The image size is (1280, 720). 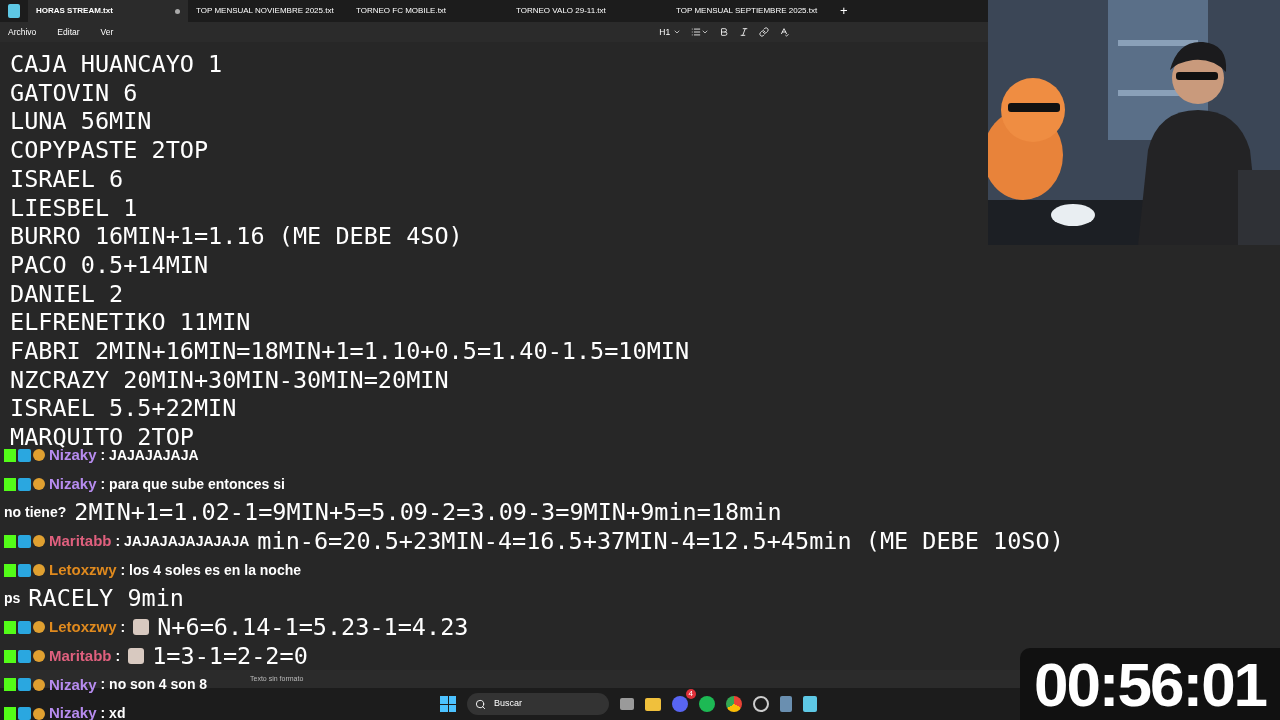 I want to click on text-line: ISRAEL 5.5+22MIN, so click(x=123, y=409).